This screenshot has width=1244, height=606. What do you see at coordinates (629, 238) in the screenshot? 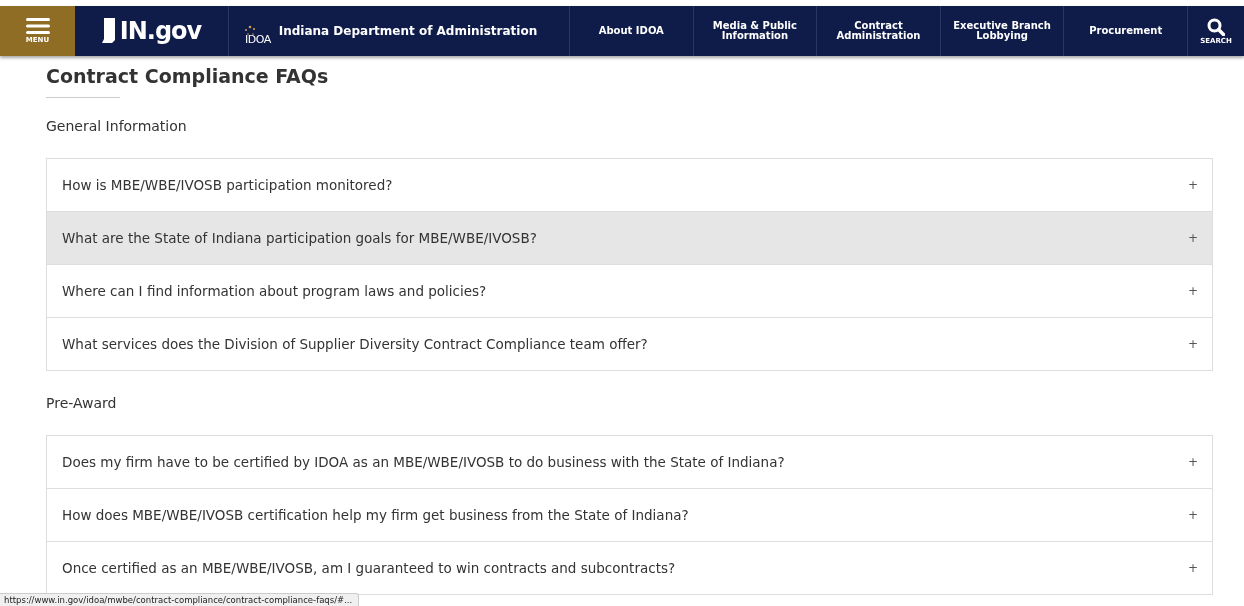
I see `faq-item: What are the State of Indiana participation goals for MBE/WBE/IVOSB? +` at bounding box center [629, 238].